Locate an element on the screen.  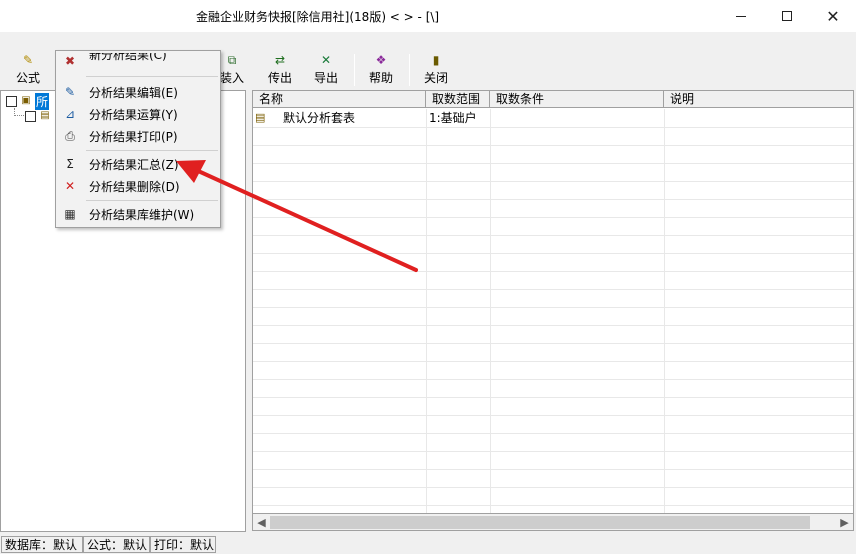
title-bar: 金融企业财务快报[除信用社](18版) < > - [\] ✕ is located at coordinates (428, 16).